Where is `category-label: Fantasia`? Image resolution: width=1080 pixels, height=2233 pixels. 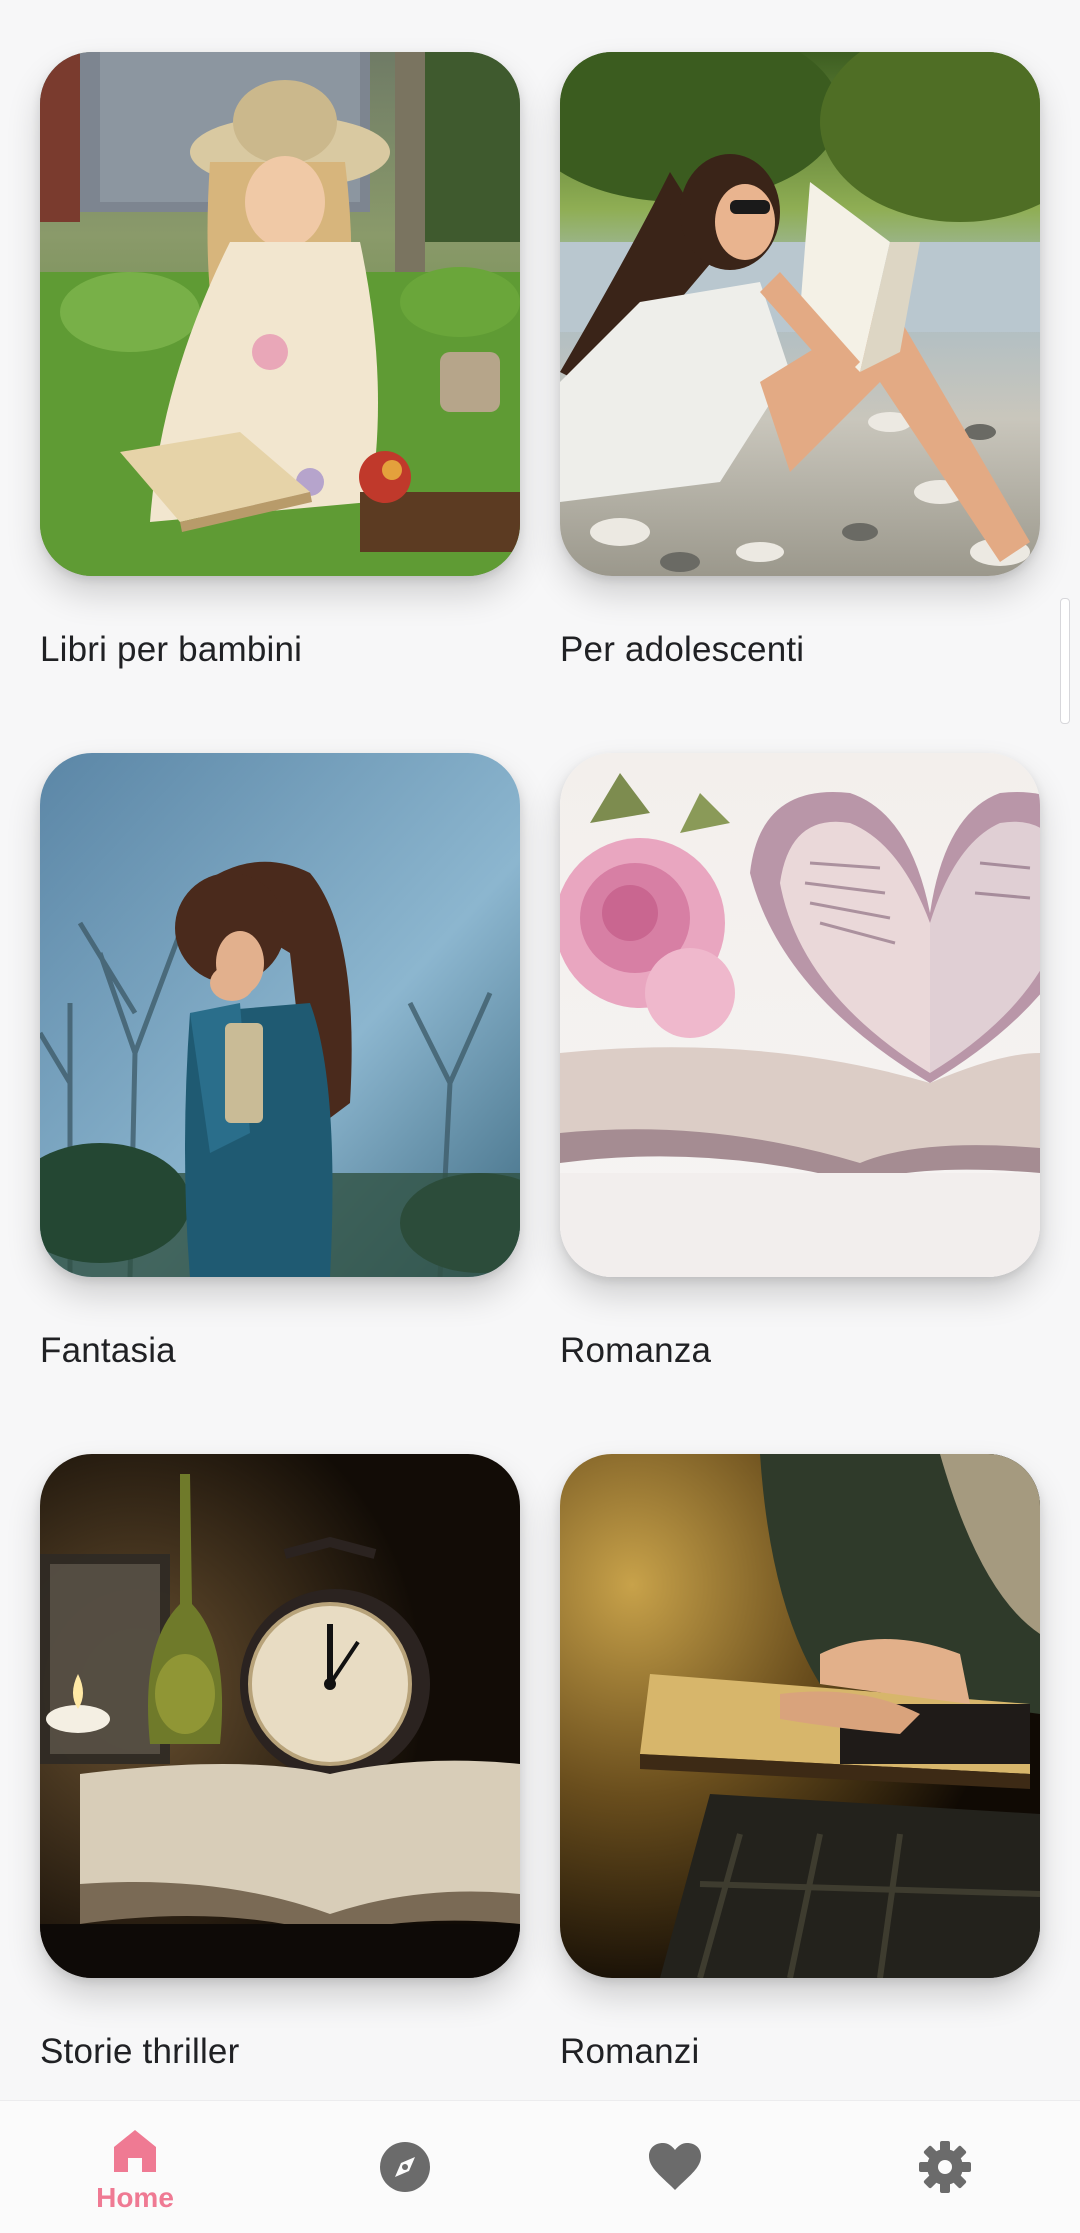 category-label: Fantasia is located at coordinates (108, 1350).